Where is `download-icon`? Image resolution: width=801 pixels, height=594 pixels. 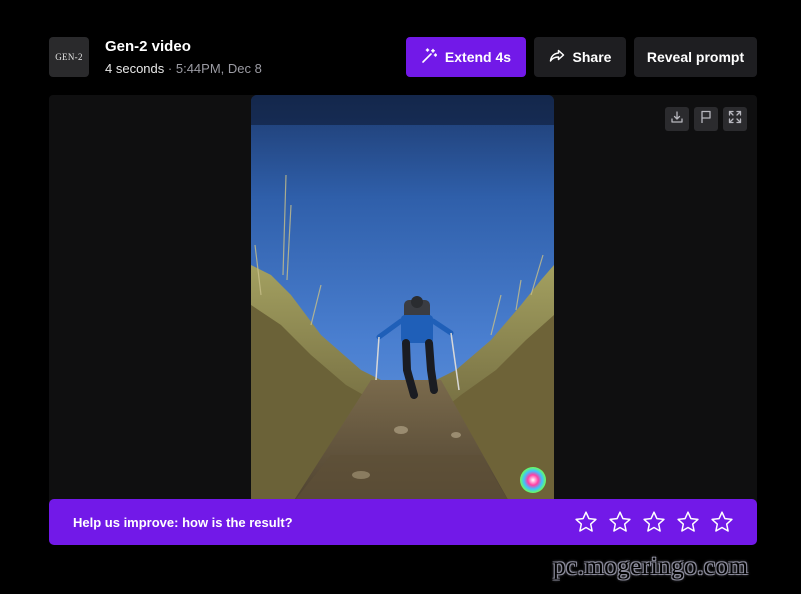
download-icon is located at coordinates (677, 119).